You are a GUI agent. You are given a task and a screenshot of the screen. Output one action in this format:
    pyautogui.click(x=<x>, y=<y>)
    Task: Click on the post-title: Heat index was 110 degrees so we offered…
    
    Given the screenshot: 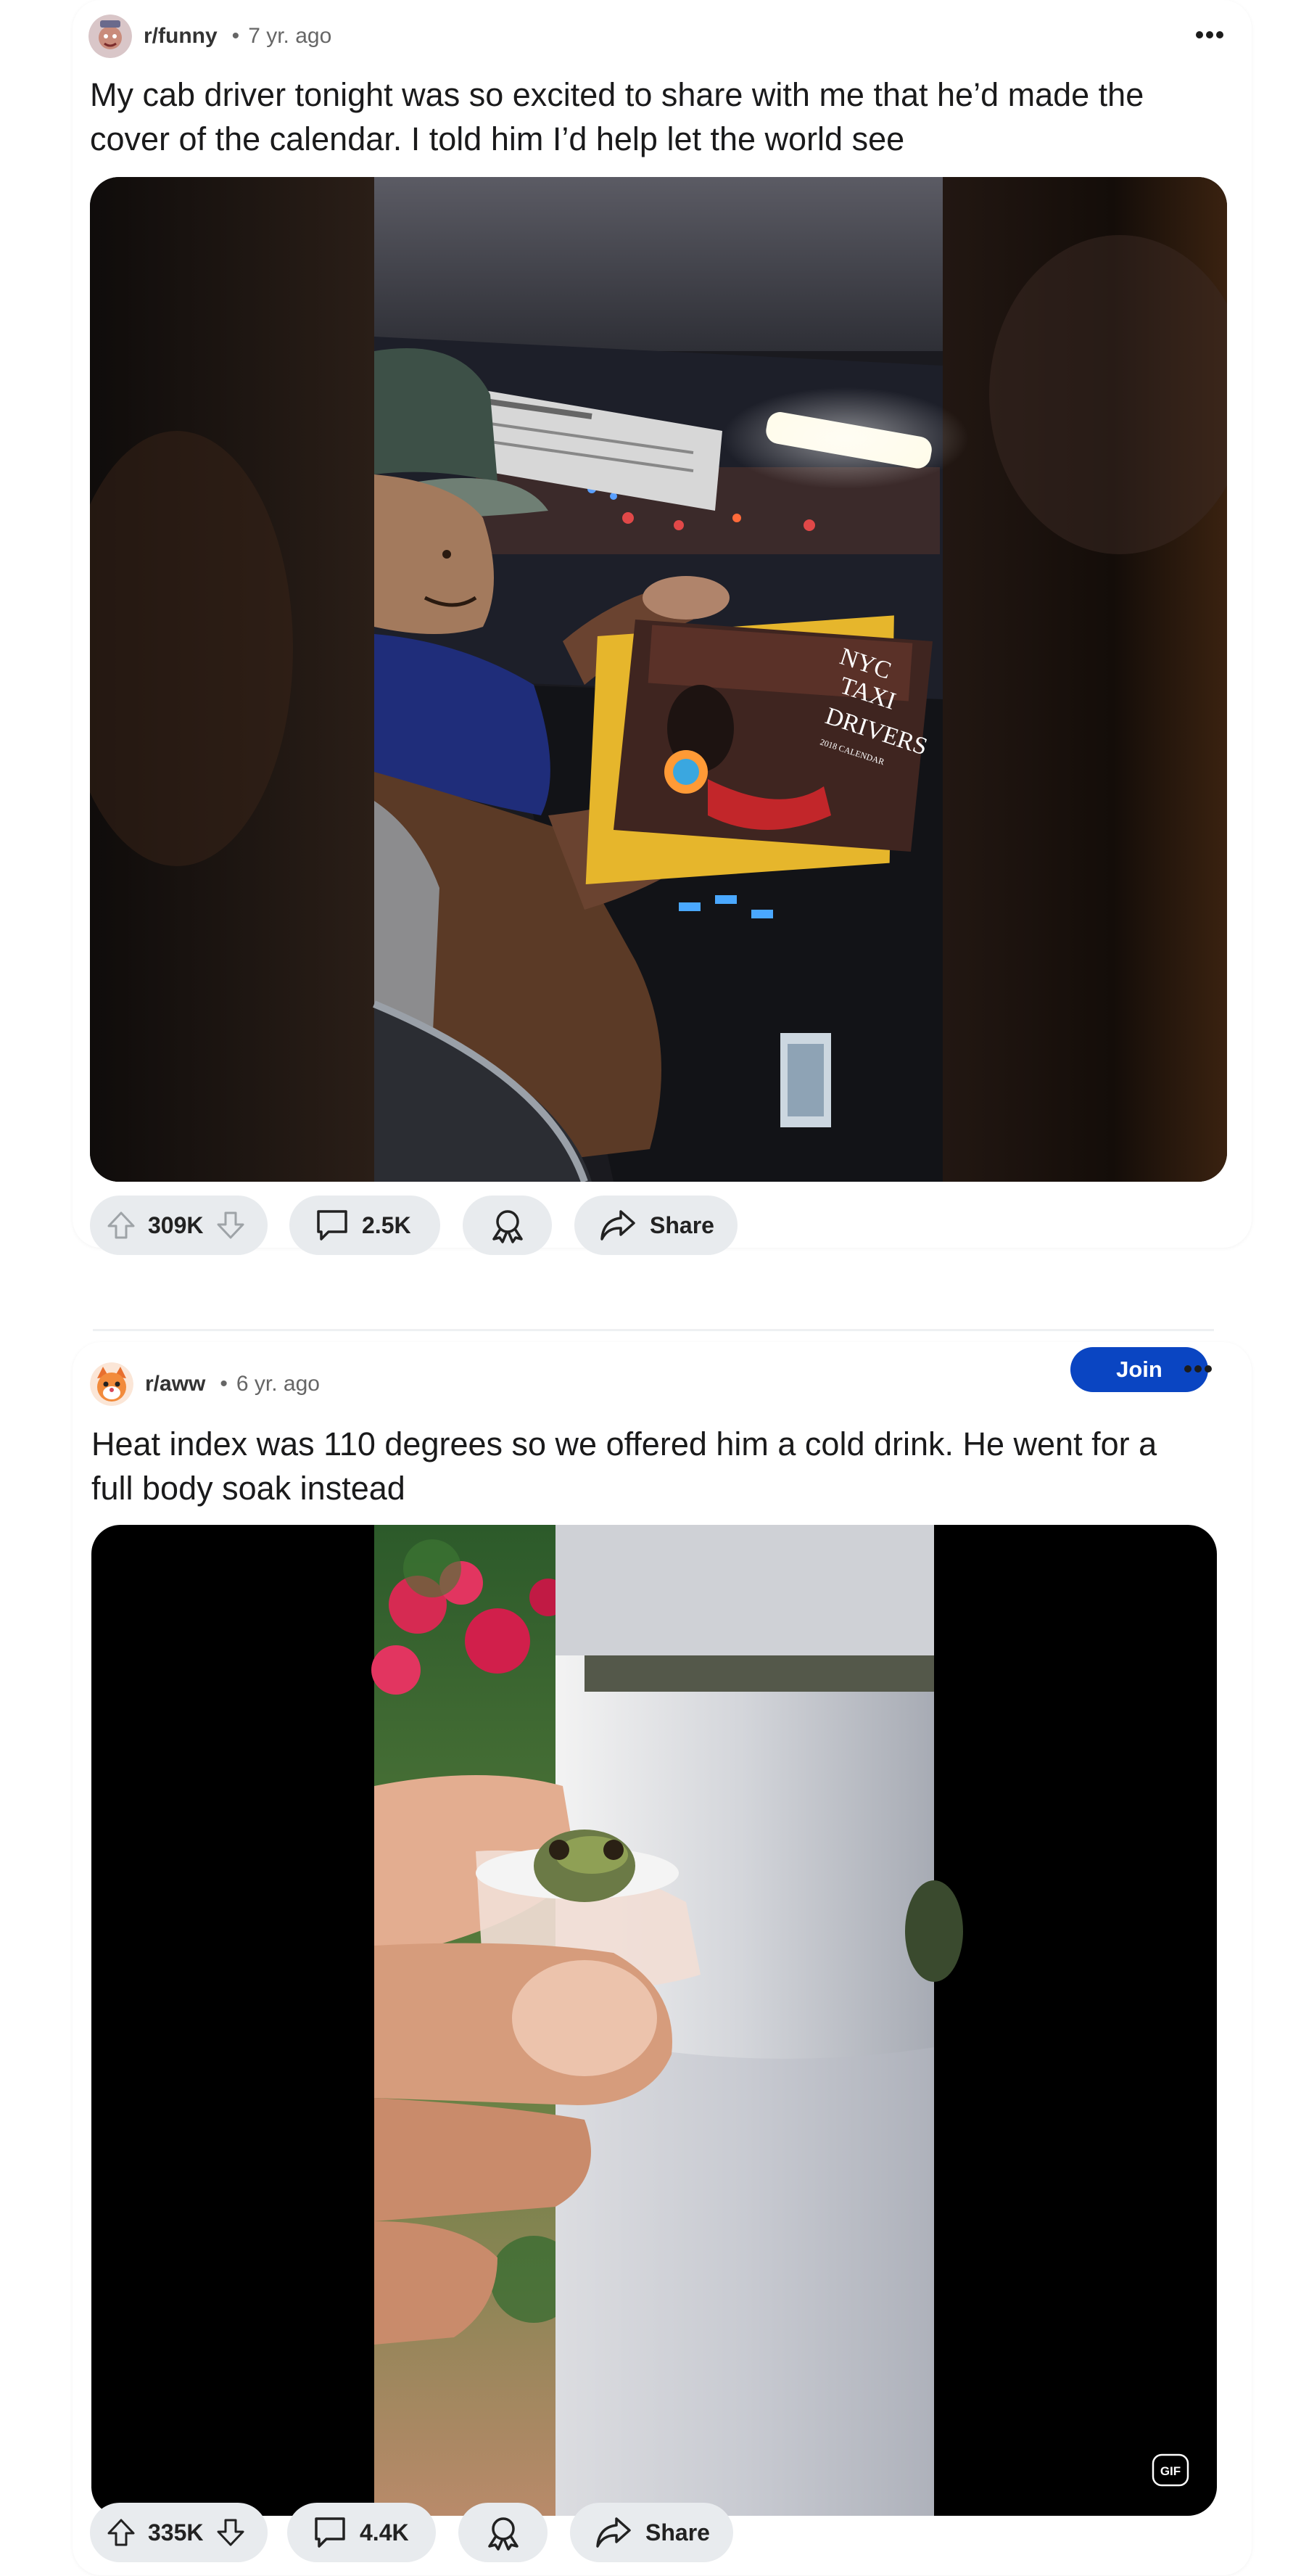 What is the action you would take?
    pyautogui.click(x=672, y=1466)
    